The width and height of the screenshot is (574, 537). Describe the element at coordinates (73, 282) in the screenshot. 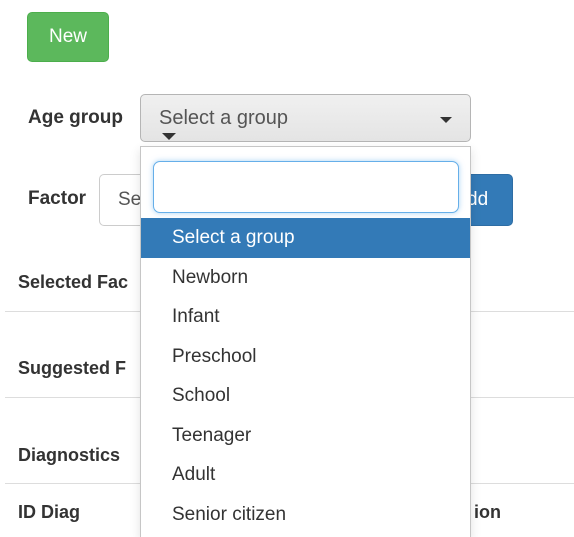

I see `selected-factors-heading: Selected Fac` at that location.